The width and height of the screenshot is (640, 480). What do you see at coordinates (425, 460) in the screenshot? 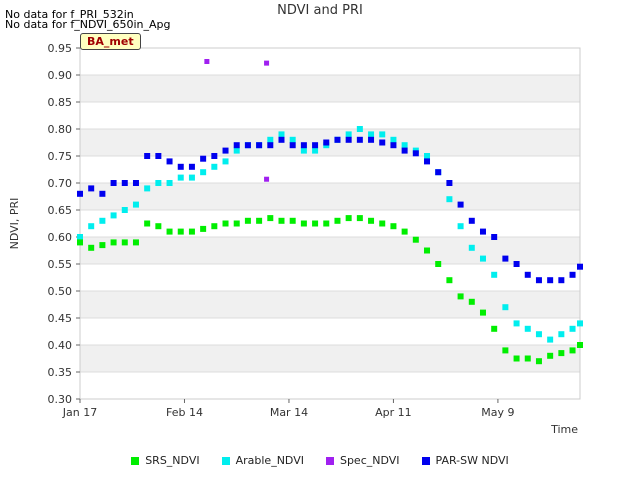
I see `legend-swatch-par-sw-ndvi` at bounding box center [425, 460].